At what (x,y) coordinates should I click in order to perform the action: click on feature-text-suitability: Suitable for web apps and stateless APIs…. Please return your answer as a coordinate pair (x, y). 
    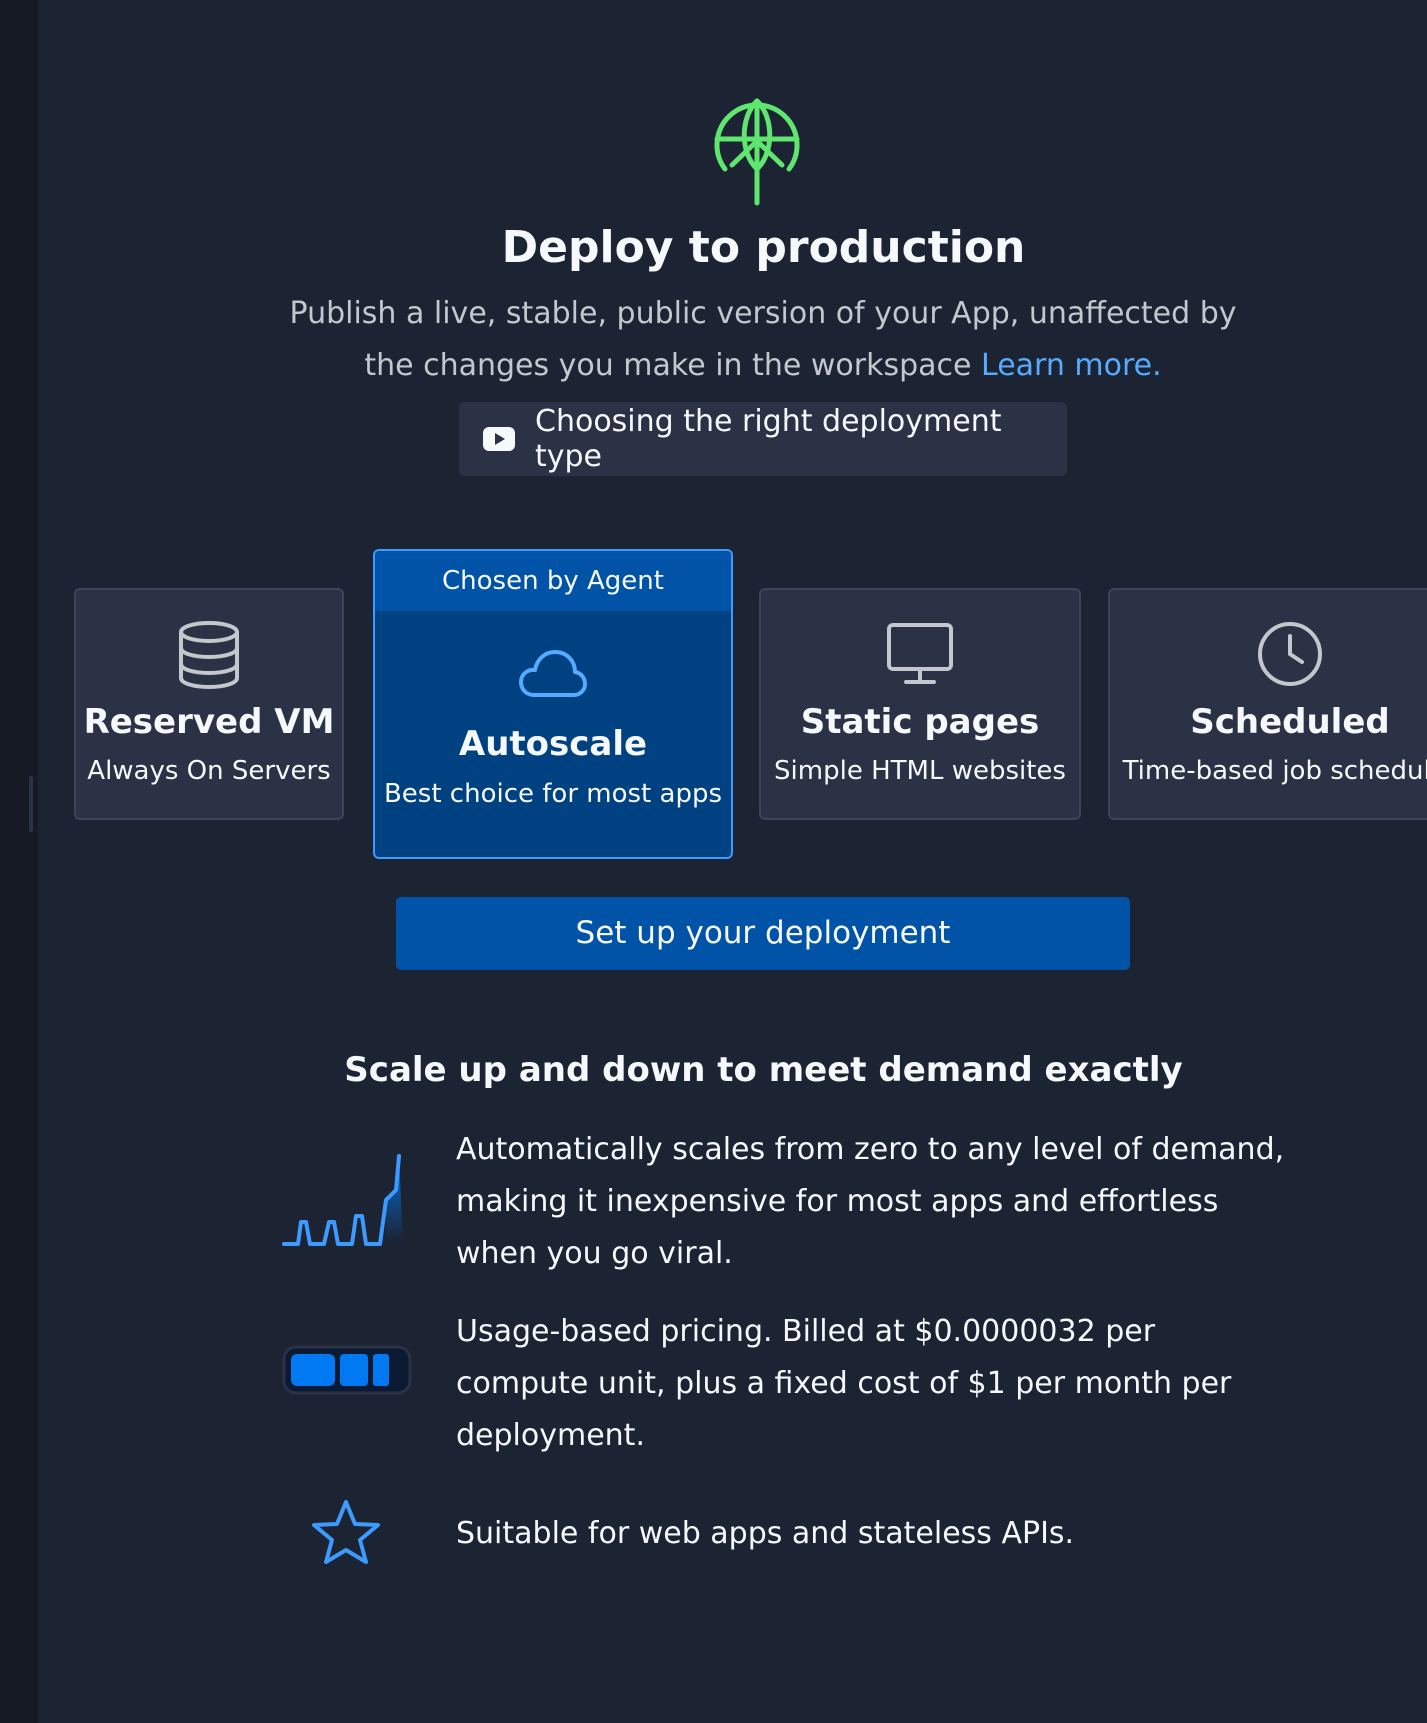
    Looking at the image, I should click on (765, 1533).